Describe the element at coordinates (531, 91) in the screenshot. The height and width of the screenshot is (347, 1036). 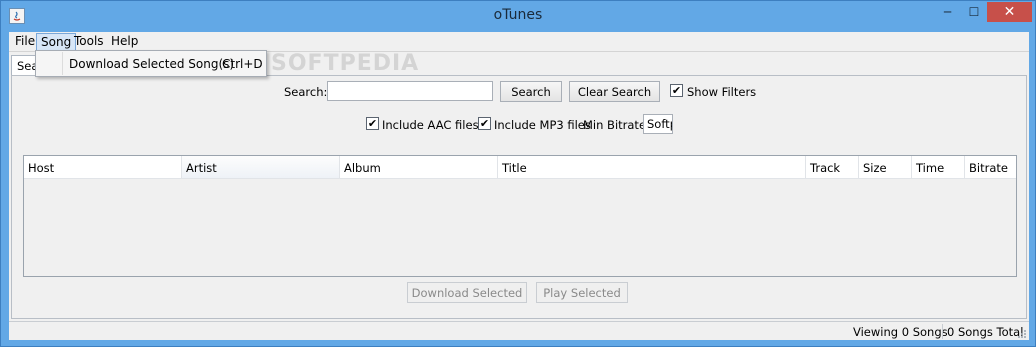
I see `search-button: Search` at that location.